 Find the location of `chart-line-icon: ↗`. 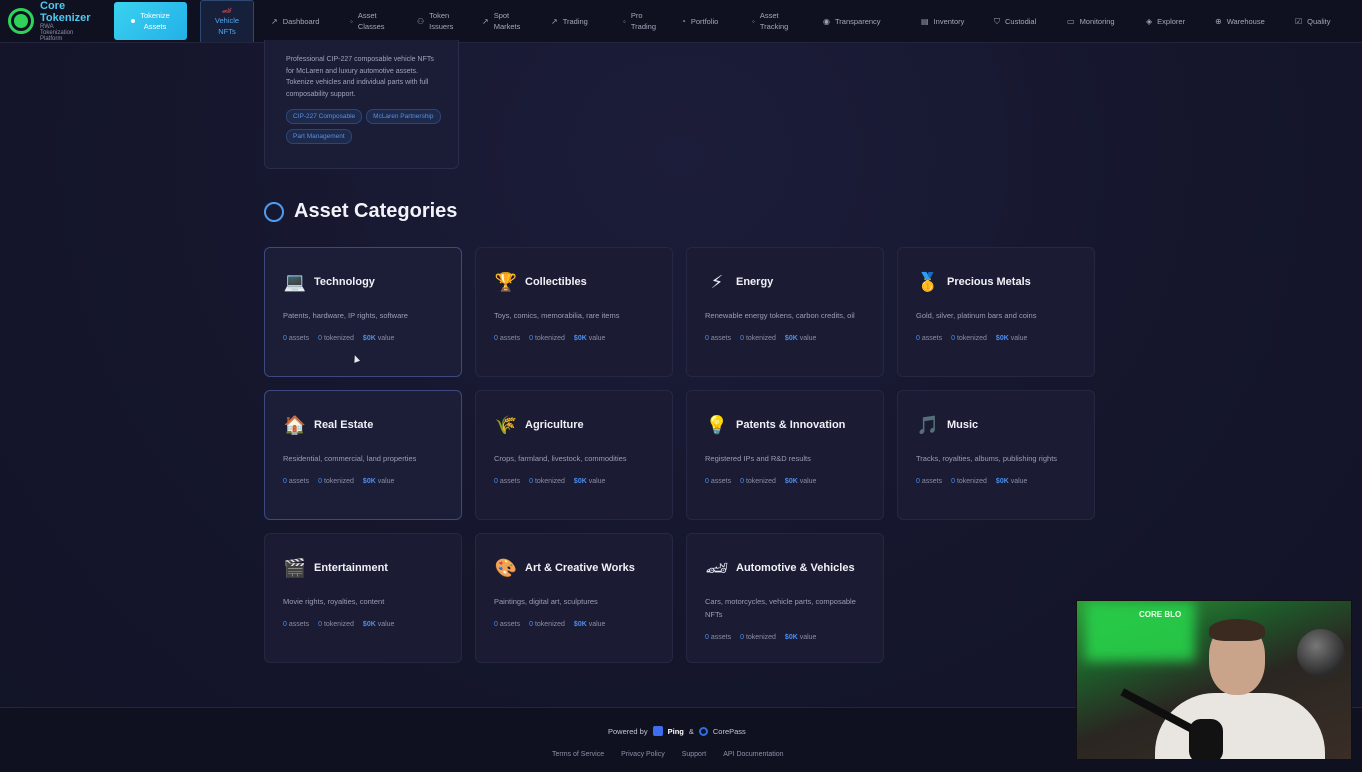

chart-line-icon: ↗ is located at coordinates (274, 21).